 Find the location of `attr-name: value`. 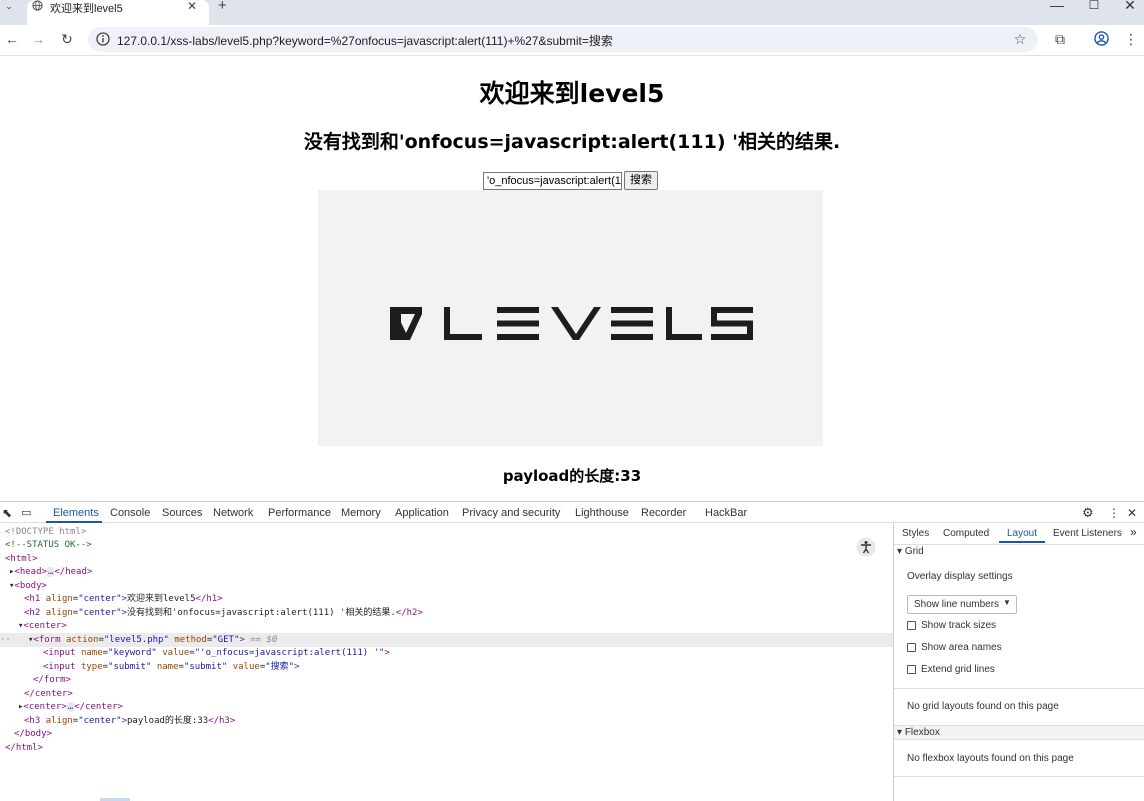

attr-name: value is located at coordinates (176, 653).